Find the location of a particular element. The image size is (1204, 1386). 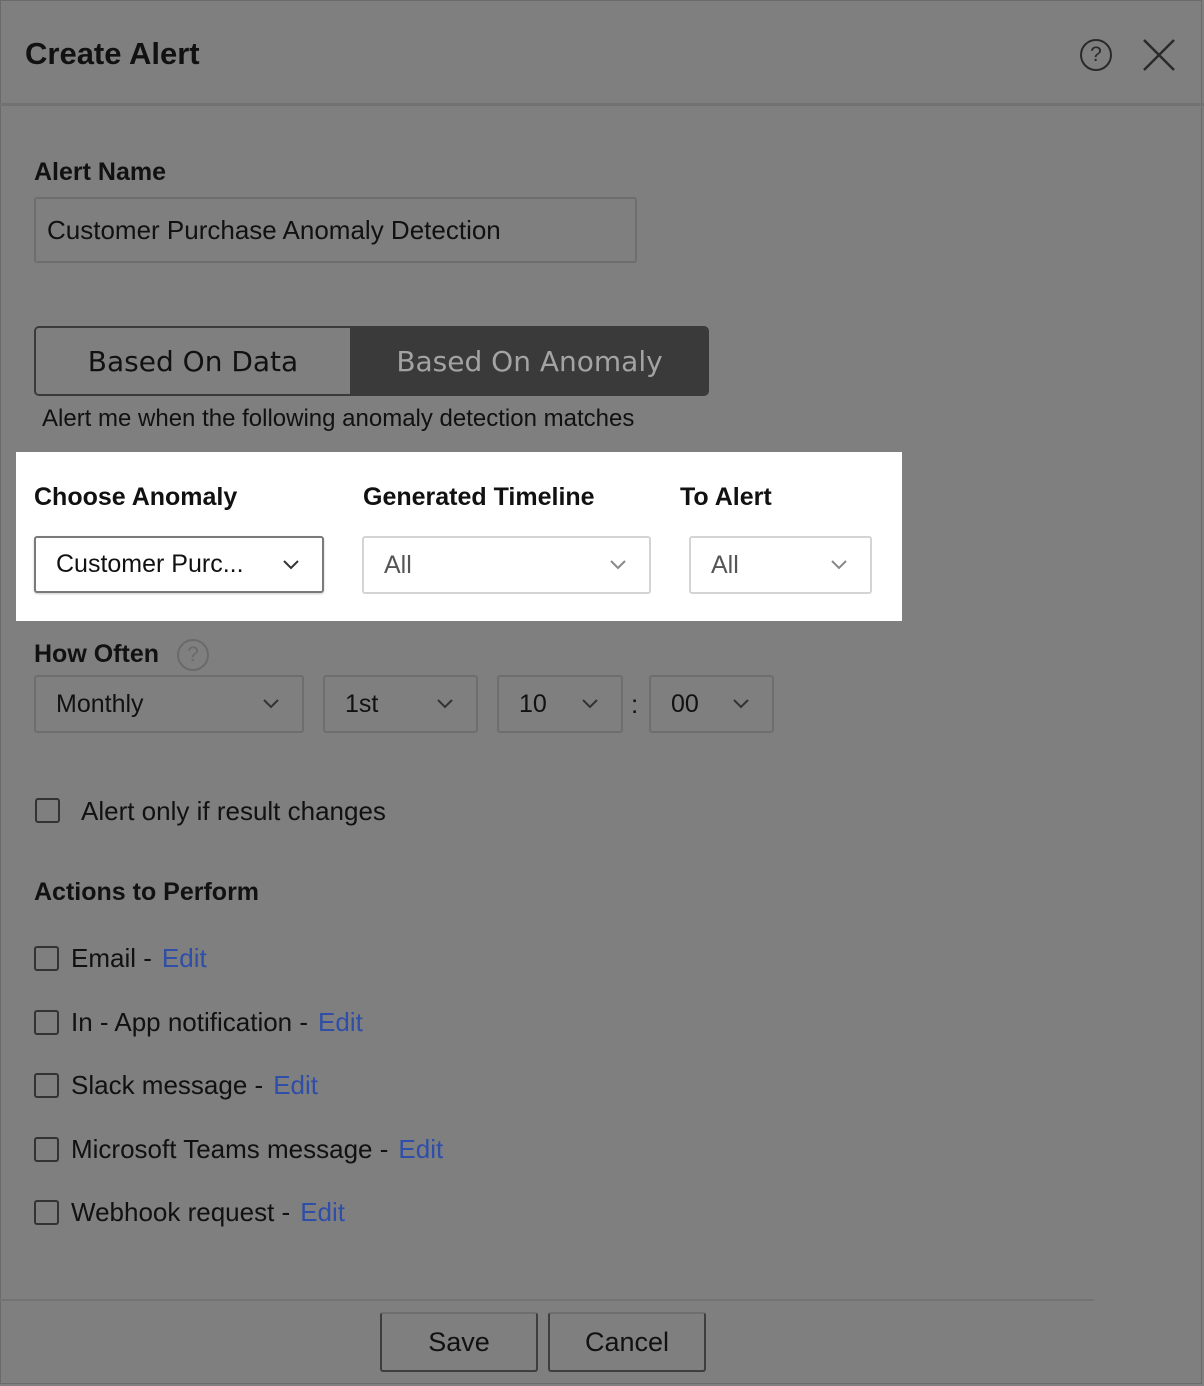

action-slack: Slack message - Edit is located at coordinates (176, 1085).